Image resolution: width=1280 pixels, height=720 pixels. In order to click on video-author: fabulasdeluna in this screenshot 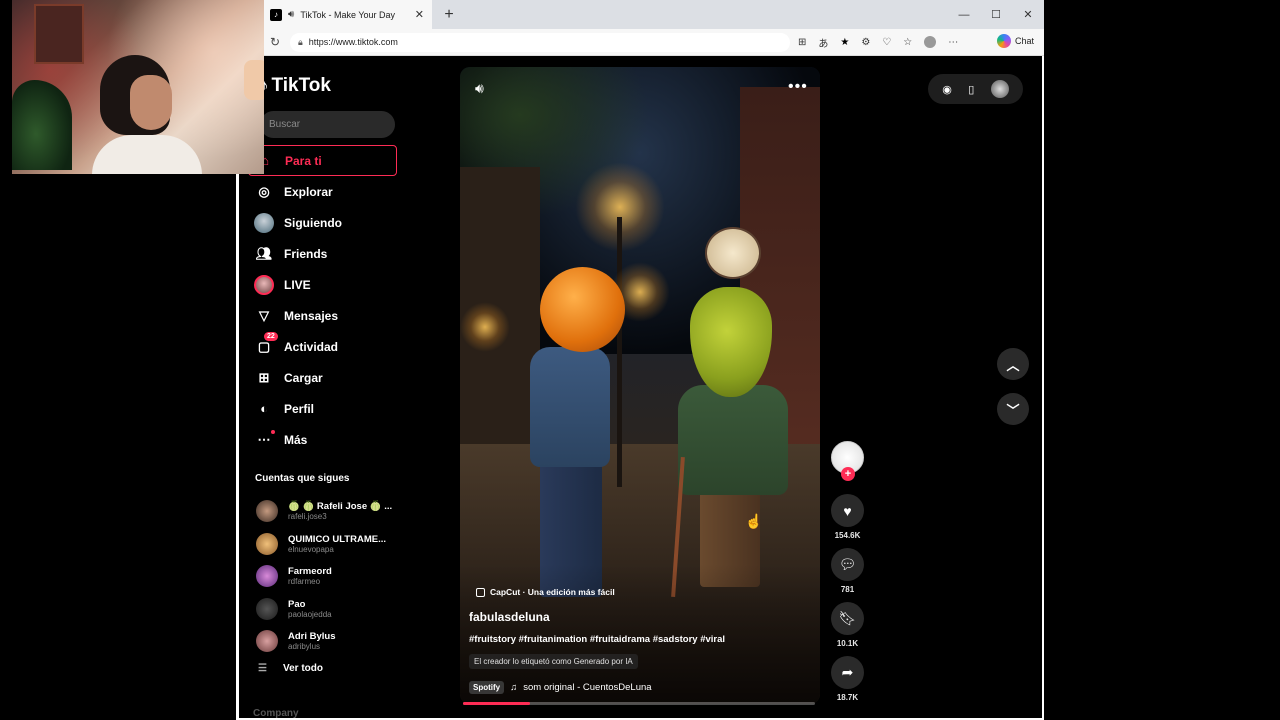, I will do `click(509, 617)`.